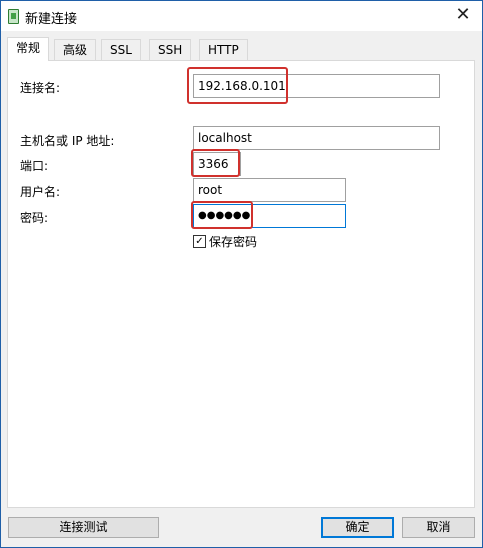 Image resolution: width=483 pixels, height=548 pixels. I want to click on tab-bar: 常规 高级 SSL SSH HTTP, so click(242, 49).